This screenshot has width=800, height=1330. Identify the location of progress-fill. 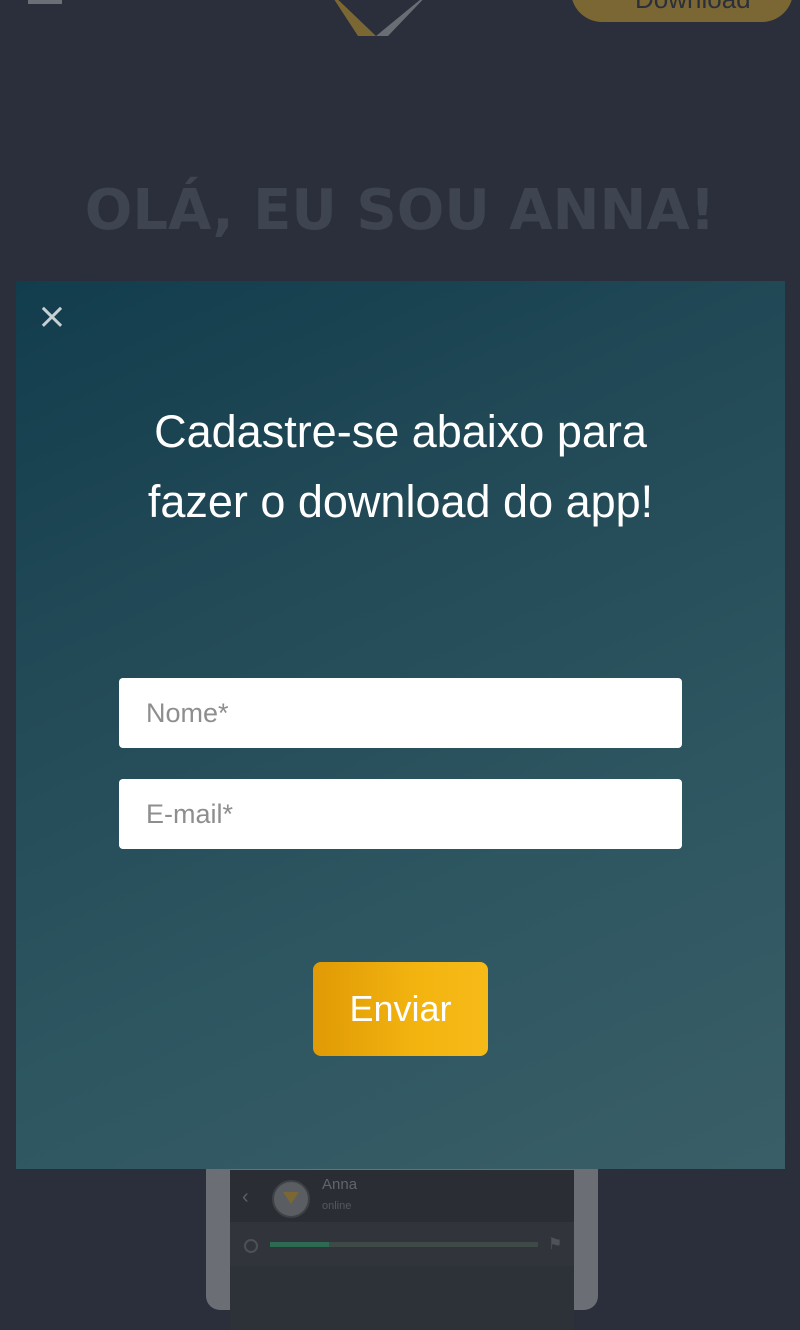
(299, 1244).